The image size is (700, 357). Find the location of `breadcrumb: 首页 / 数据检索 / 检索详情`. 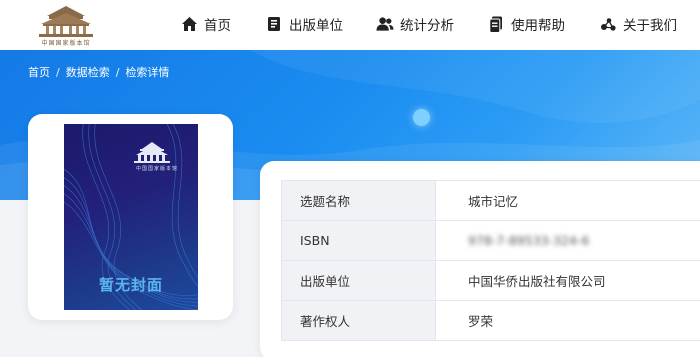

breadcrumb: 首页 / 数据检索 / 检索详情 is located at coordinates (98, 72).